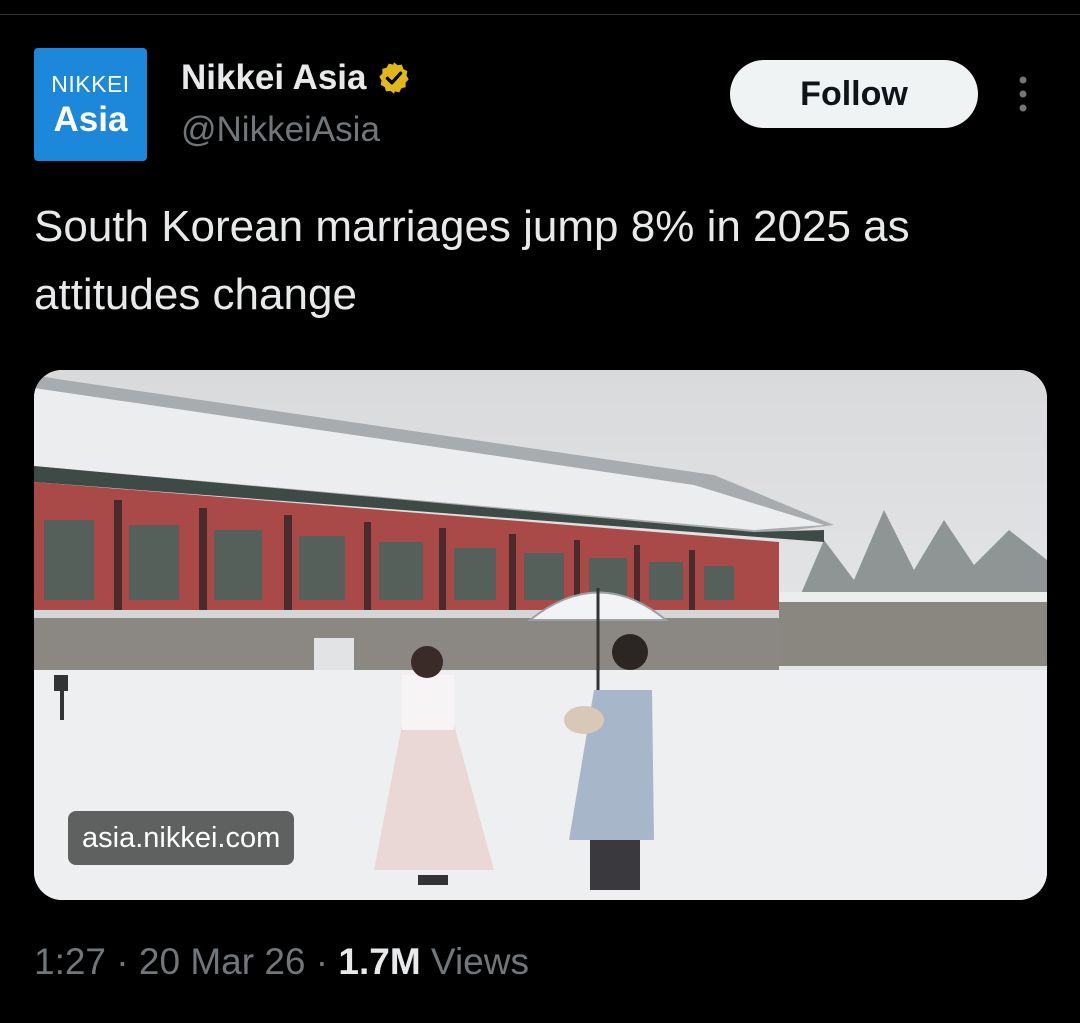  What do you see at coordinates (273, 78) in the screenshot?
I see `display-name: Nikkei Asia` at bounding box center [273, 78].